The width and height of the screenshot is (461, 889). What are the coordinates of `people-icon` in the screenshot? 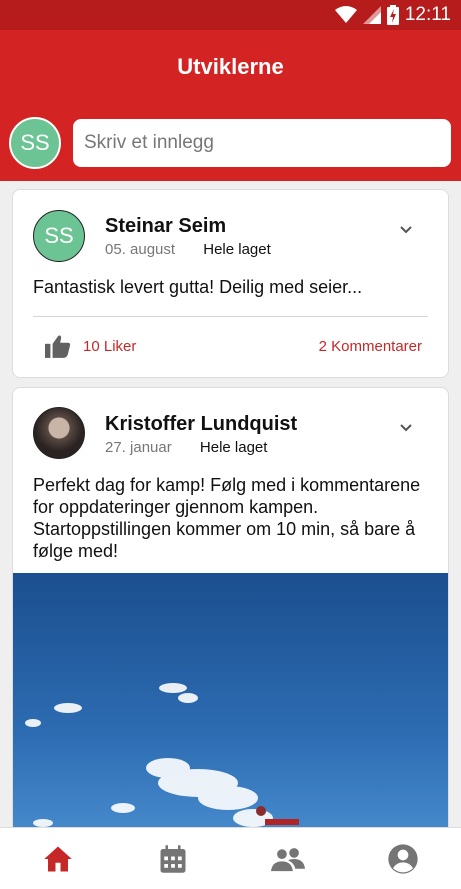 It's located at (288, 859).